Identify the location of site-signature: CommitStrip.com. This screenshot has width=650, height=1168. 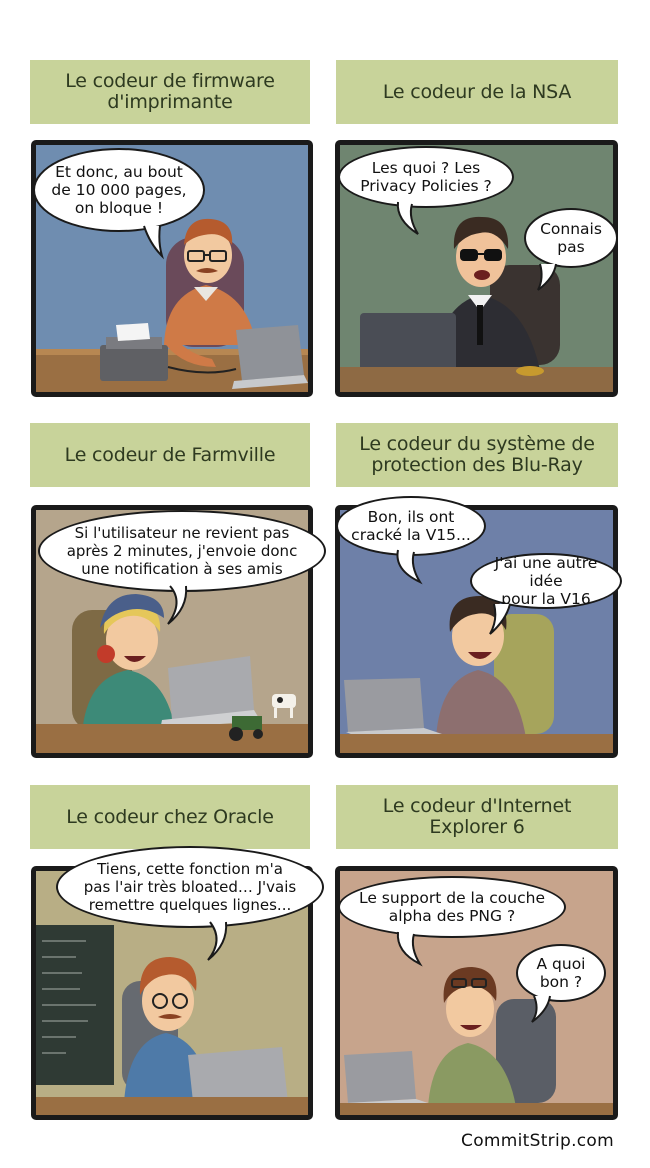
(537, 1141).